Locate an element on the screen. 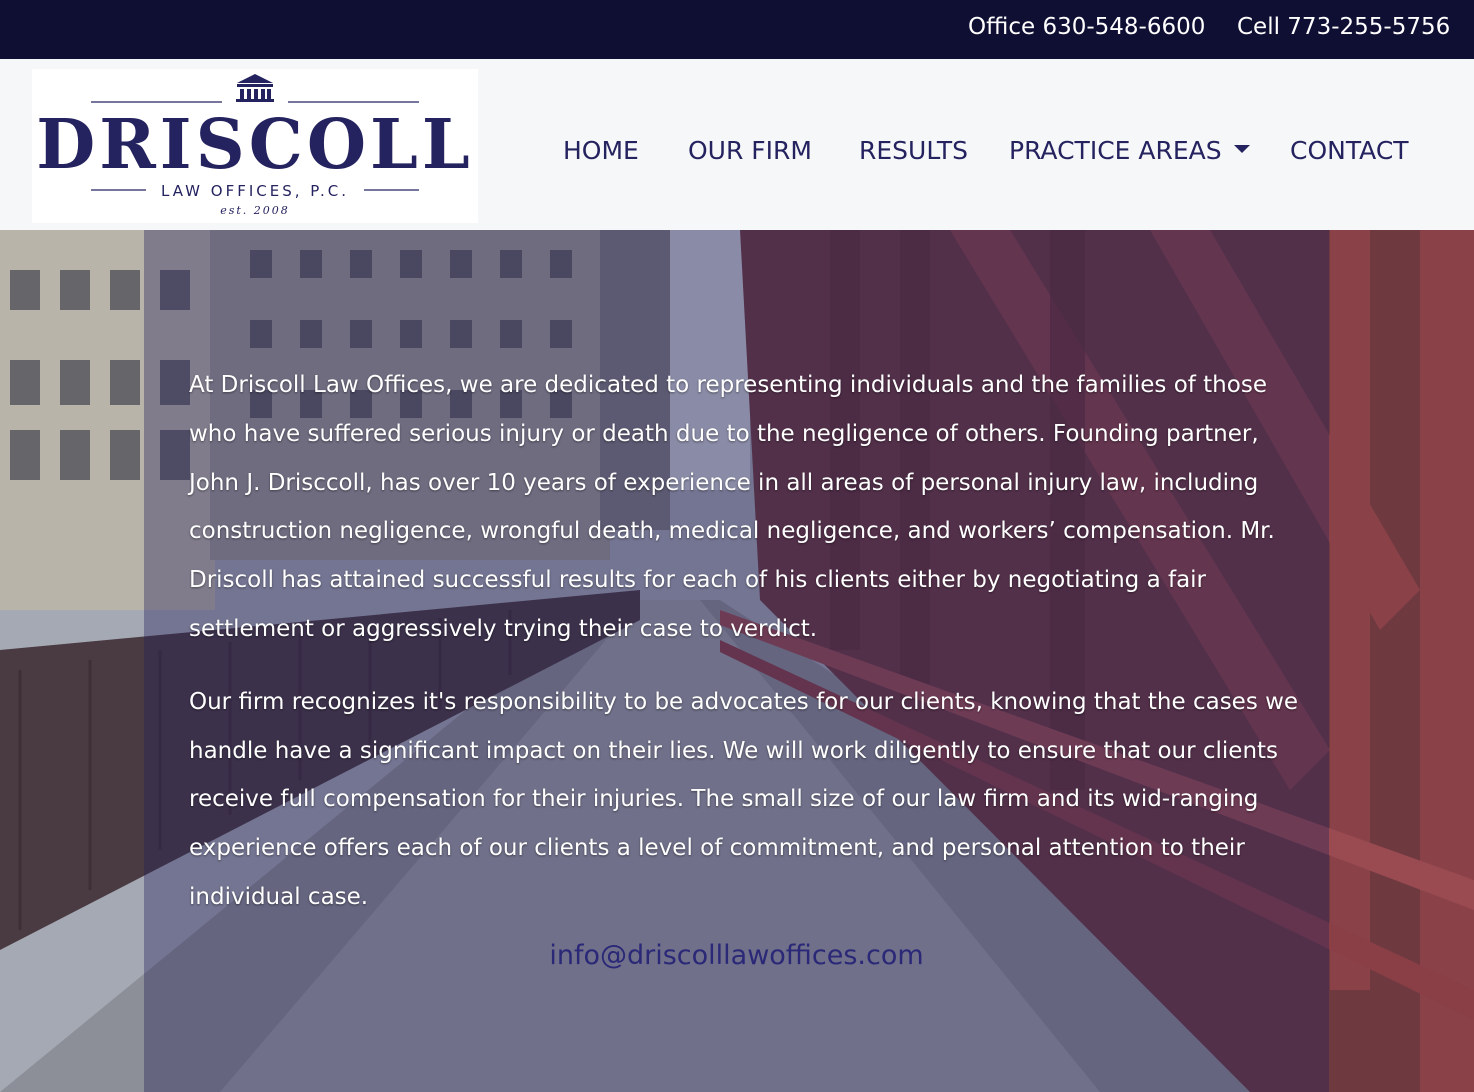  cell-phone: Cell 773-255-5756 is located at coordinates (1343, 27).